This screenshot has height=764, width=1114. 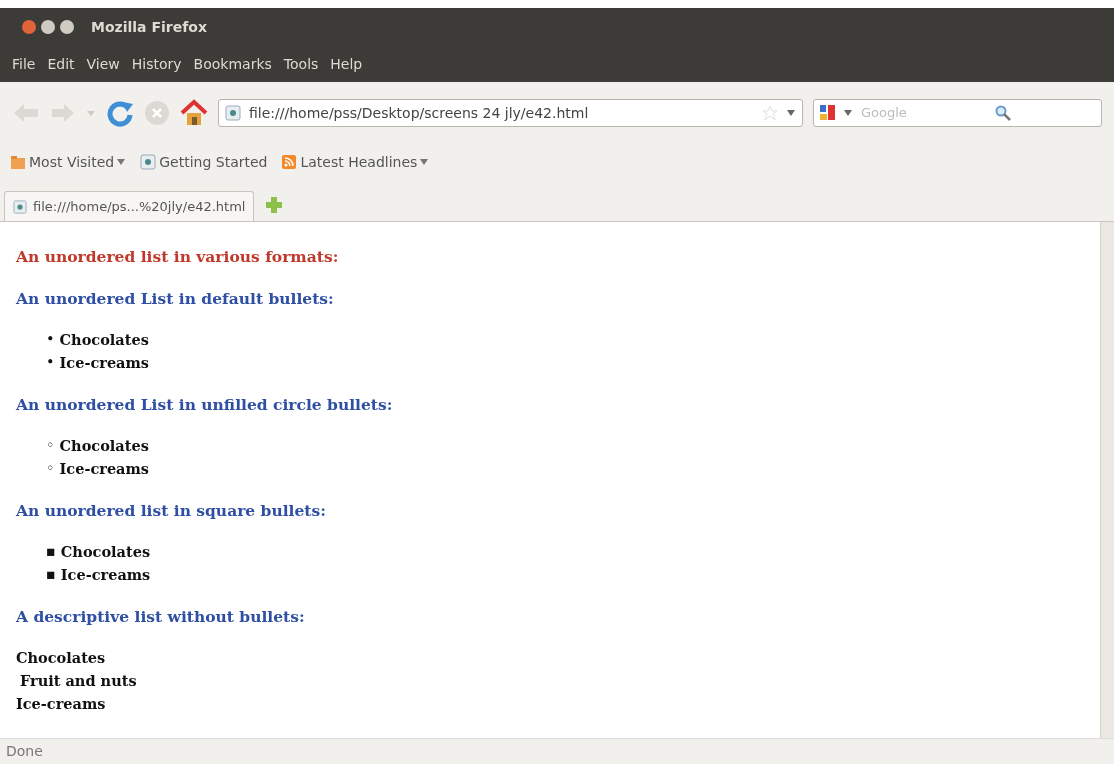 What do you see at coordinates (175, 299) in the screenshot?
I see `heading: An unordered List in default bullets:` at bounding box center [175, 299].